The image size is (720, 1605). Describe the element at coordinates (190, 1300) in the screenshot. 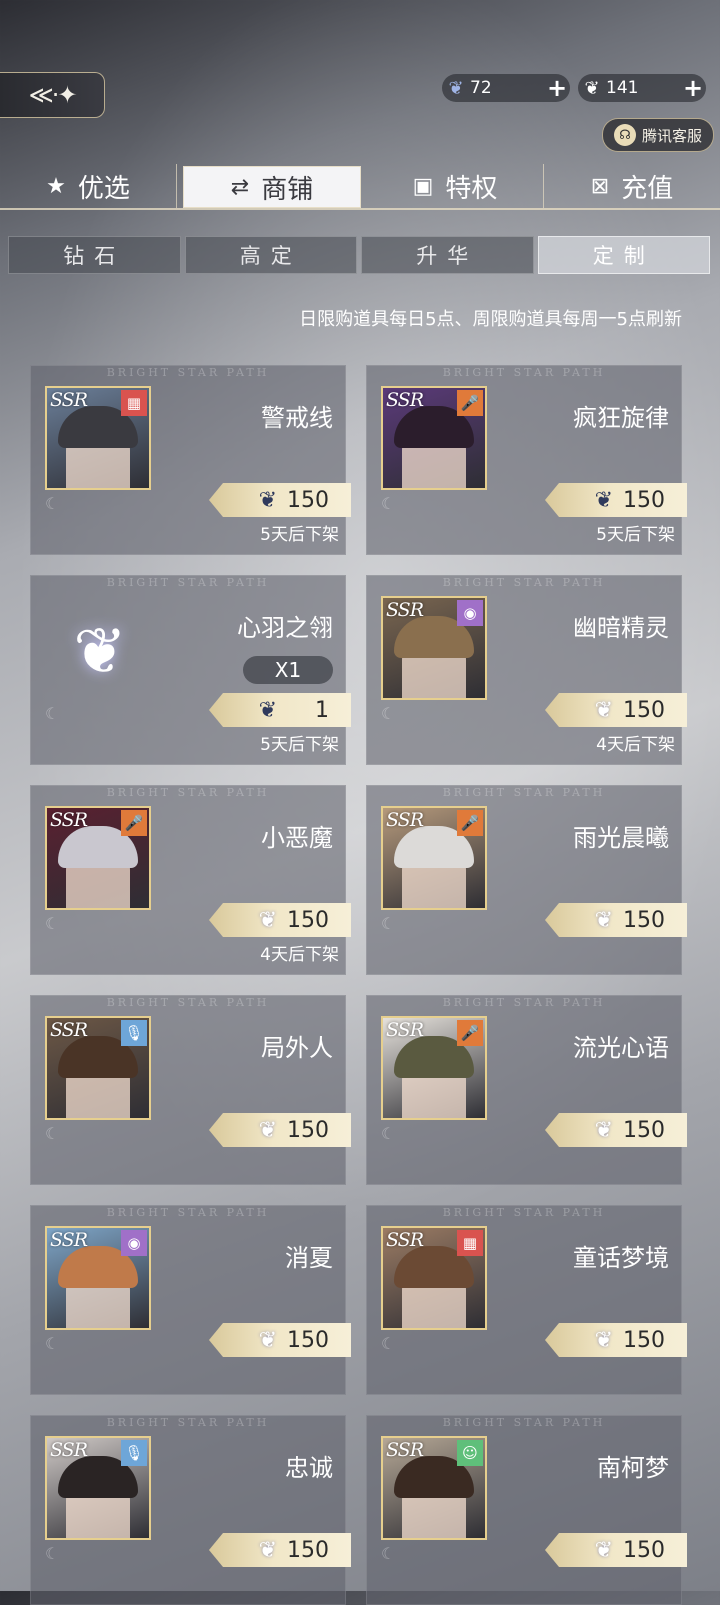

I see `shop-item-card: BRIGHT STAR PATH ☾ SSR ◉ 消夏 ❦ 150` at that location.